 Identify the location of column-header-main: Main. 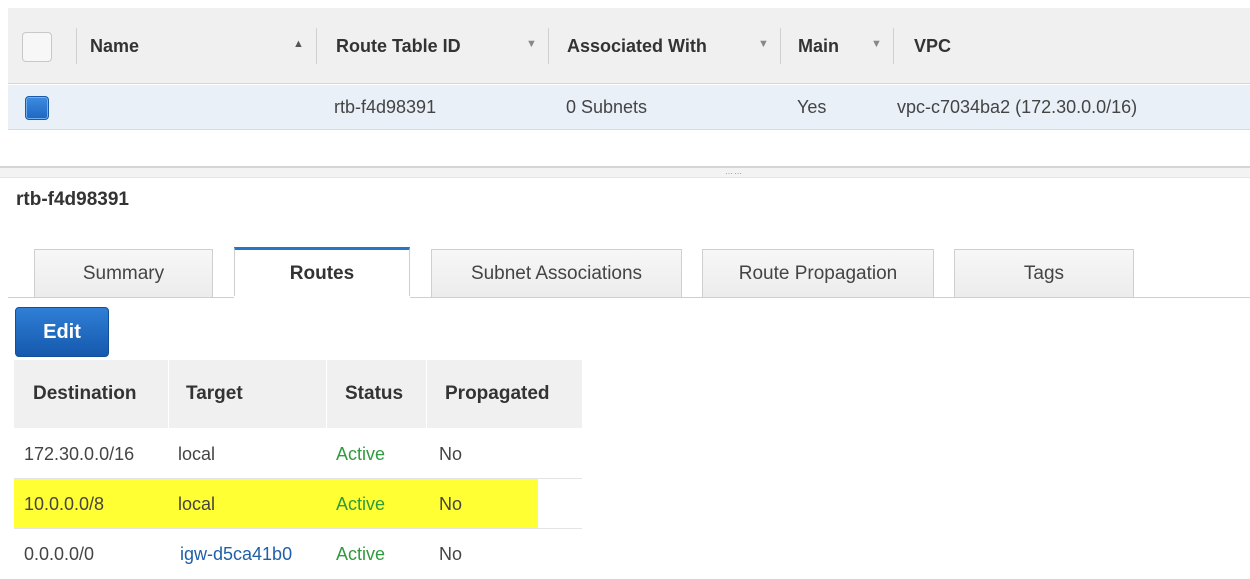
(818, 46).